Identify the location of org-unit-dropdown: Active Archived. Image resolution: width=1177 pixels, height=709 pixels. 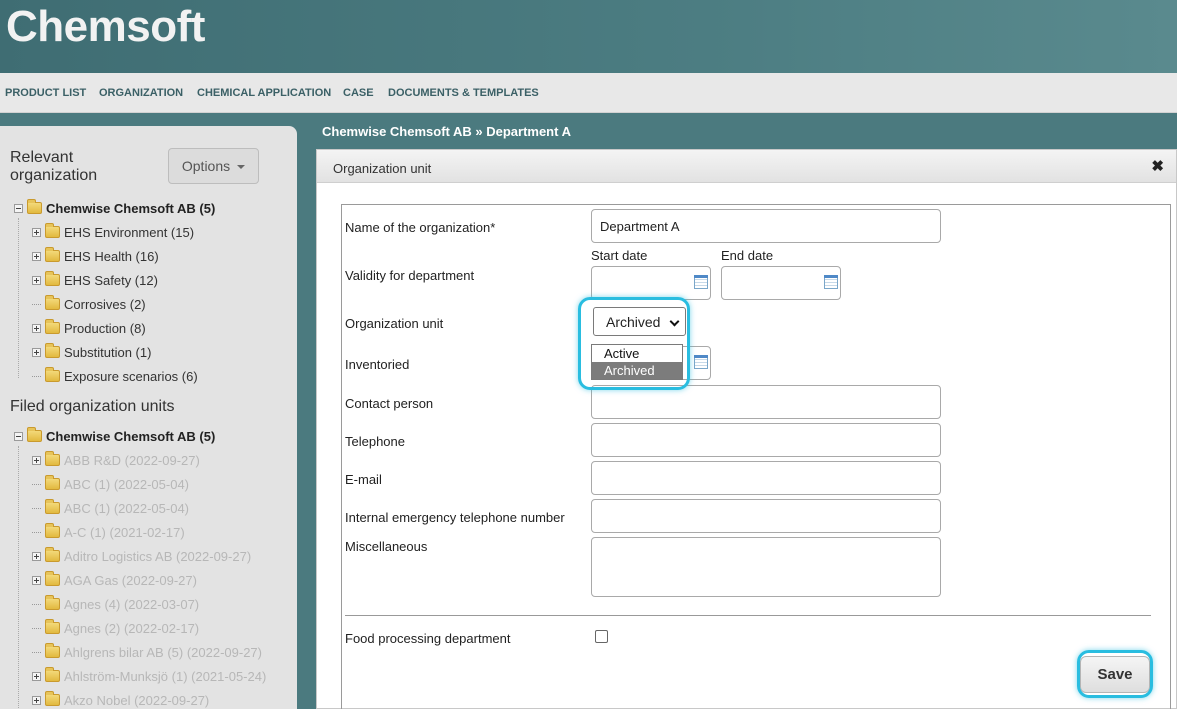
(637, 362).